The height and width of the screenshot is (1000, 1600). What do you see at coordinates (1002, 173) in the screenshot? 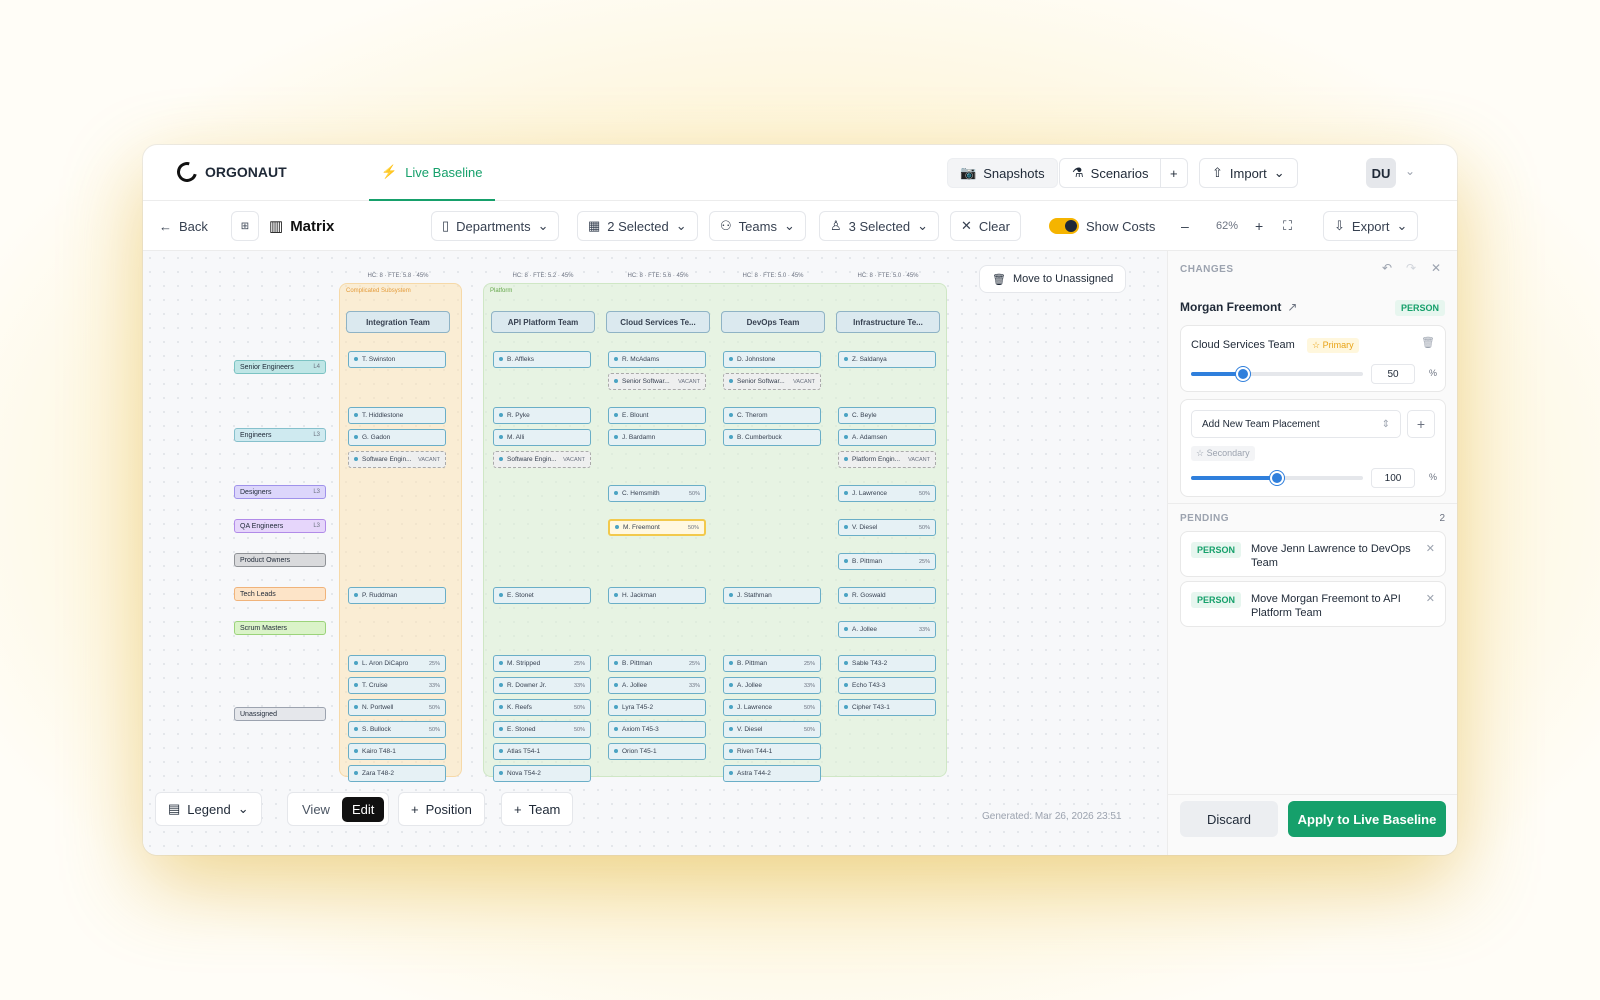
I see `snapshots-button: 📷 Snapshots` at bounding box center [1002, 173].